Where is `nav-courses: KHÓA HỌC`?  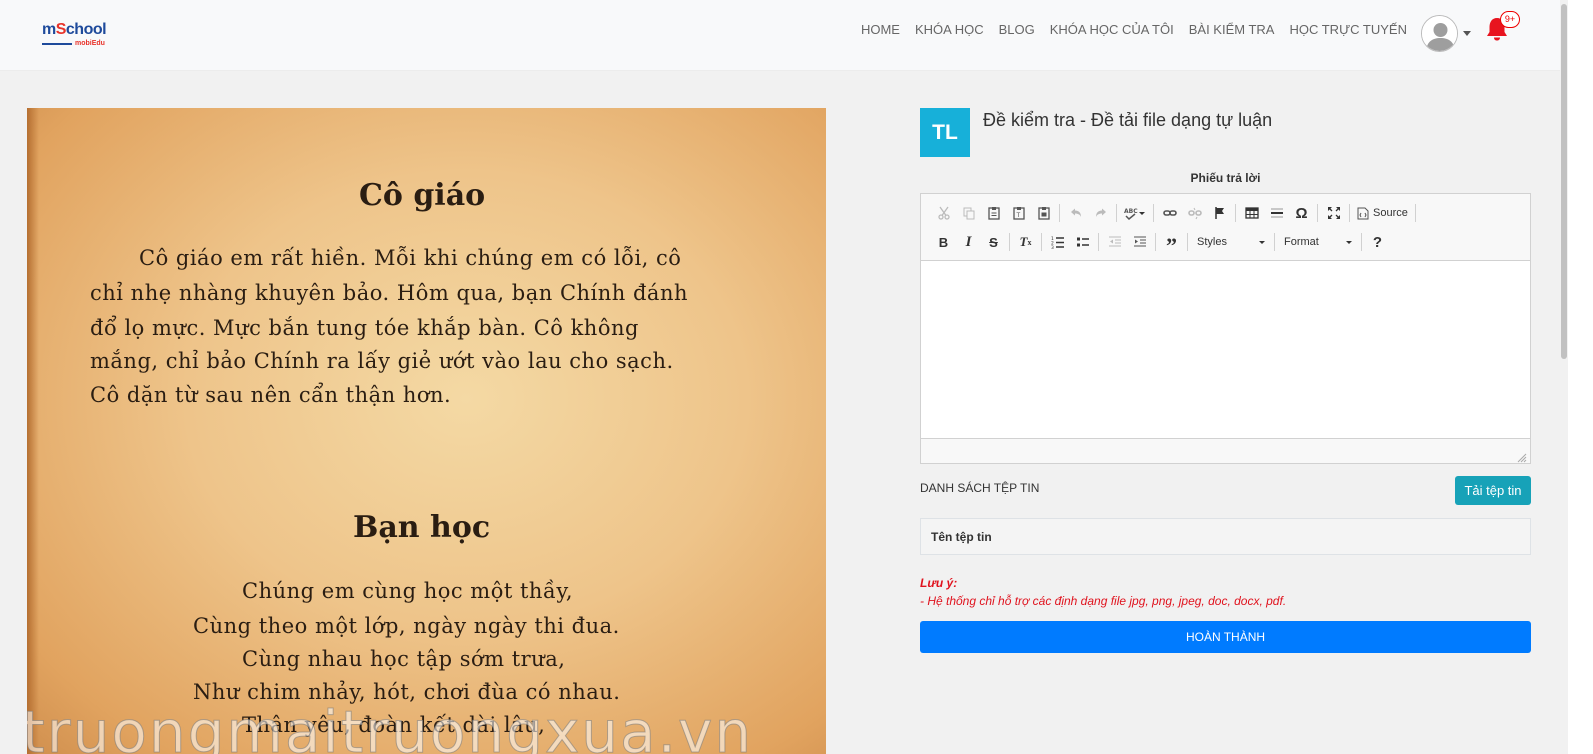 nav-courses: KHÓA HỌC is located at coordinates (949, 30).